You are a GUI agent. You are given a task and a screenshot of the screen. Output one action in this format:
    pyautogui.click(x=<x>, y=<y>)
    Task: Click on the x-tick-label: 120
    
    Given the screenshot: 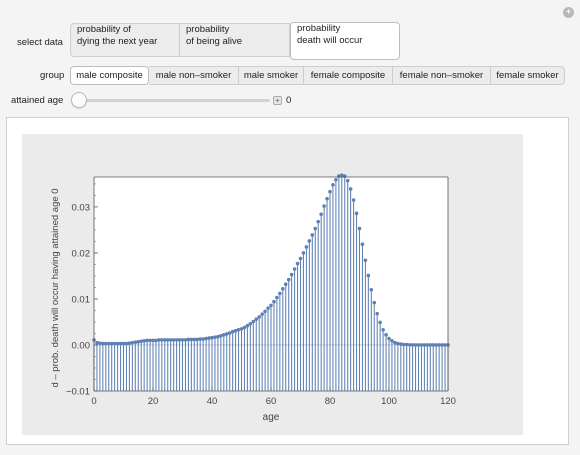 What is the action you would take?
    pyautogui.click(x=448, y=401)
    